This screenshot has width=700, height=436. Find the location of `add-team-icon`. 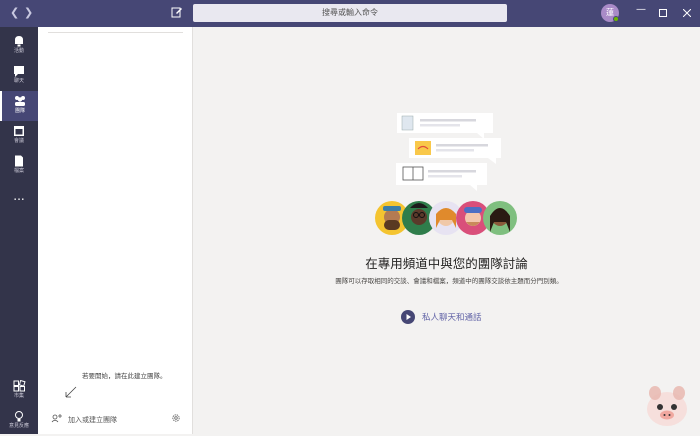

add-team-icon is located at coordinates (57, 418).